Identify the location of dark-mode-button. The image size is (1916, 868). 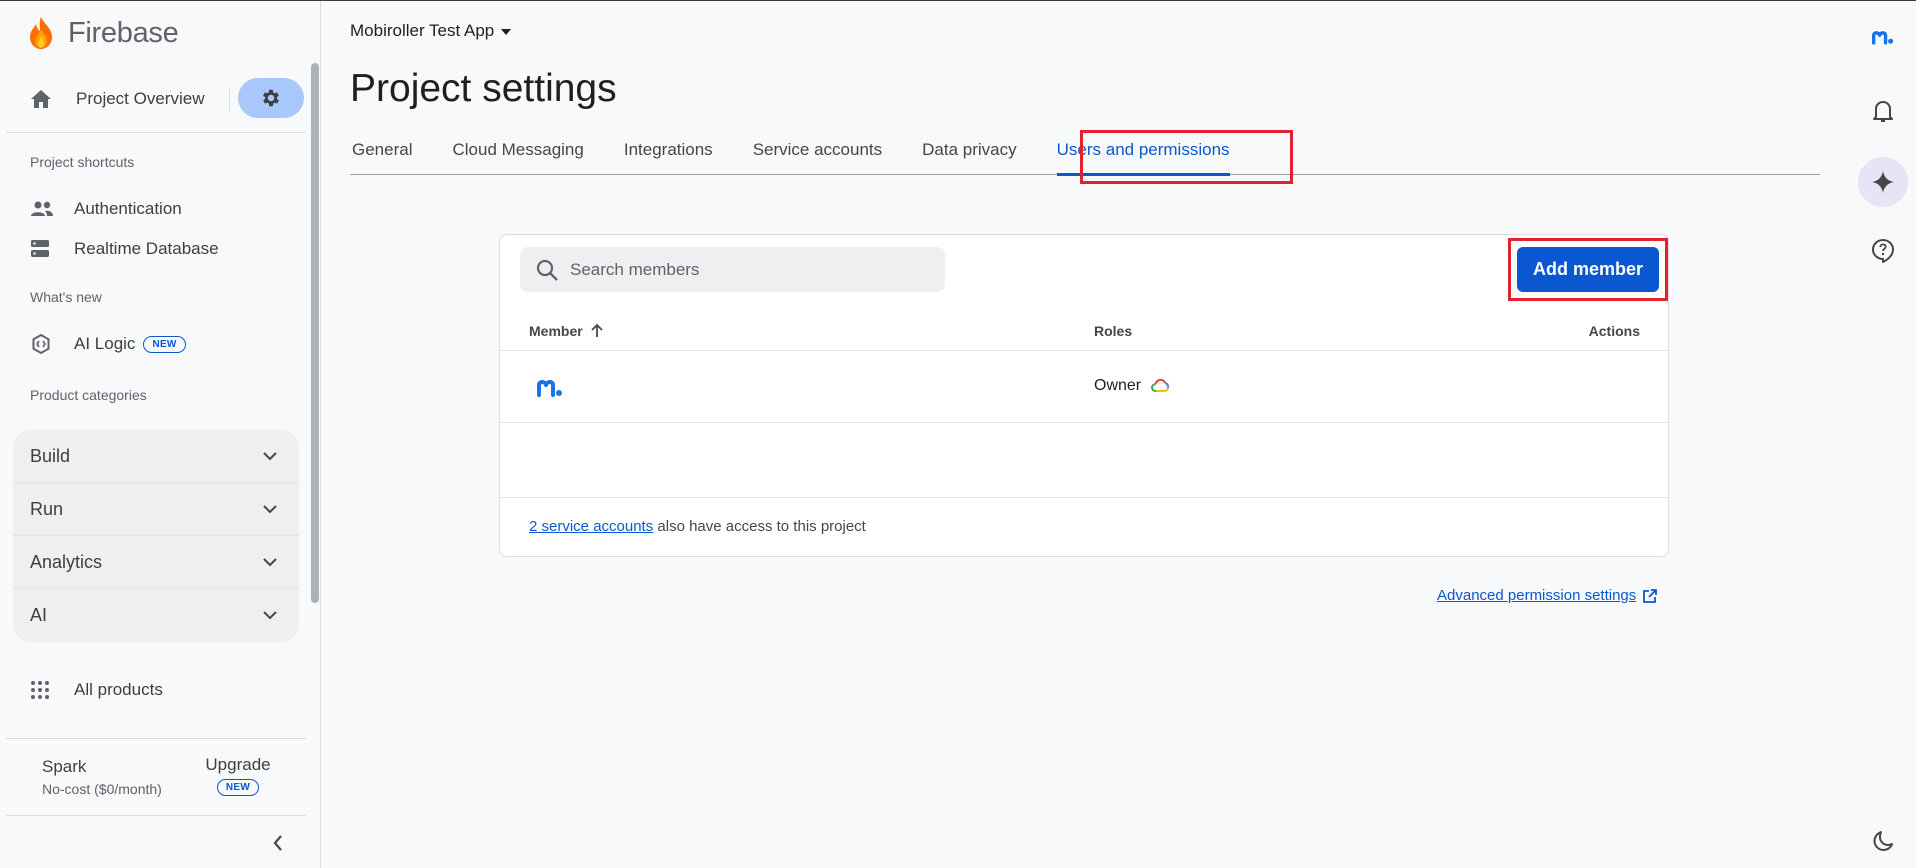
(1883, 841).